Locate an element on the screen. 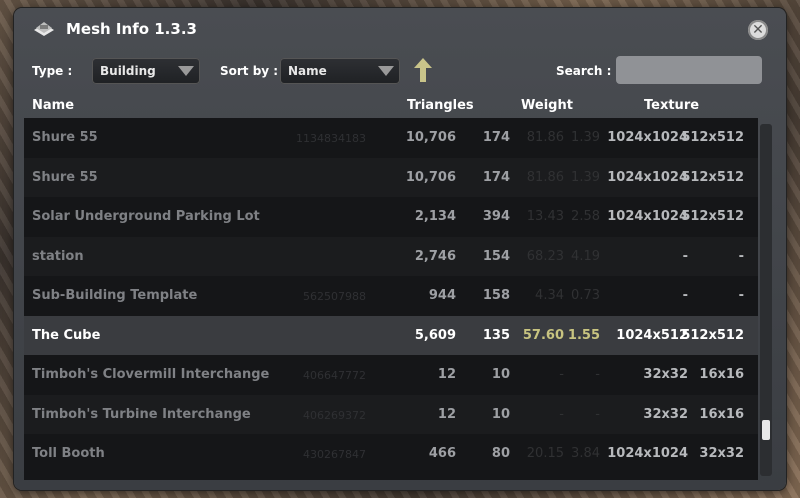  lod-weight-value: 2.58 is located at coordinates (585, 216).